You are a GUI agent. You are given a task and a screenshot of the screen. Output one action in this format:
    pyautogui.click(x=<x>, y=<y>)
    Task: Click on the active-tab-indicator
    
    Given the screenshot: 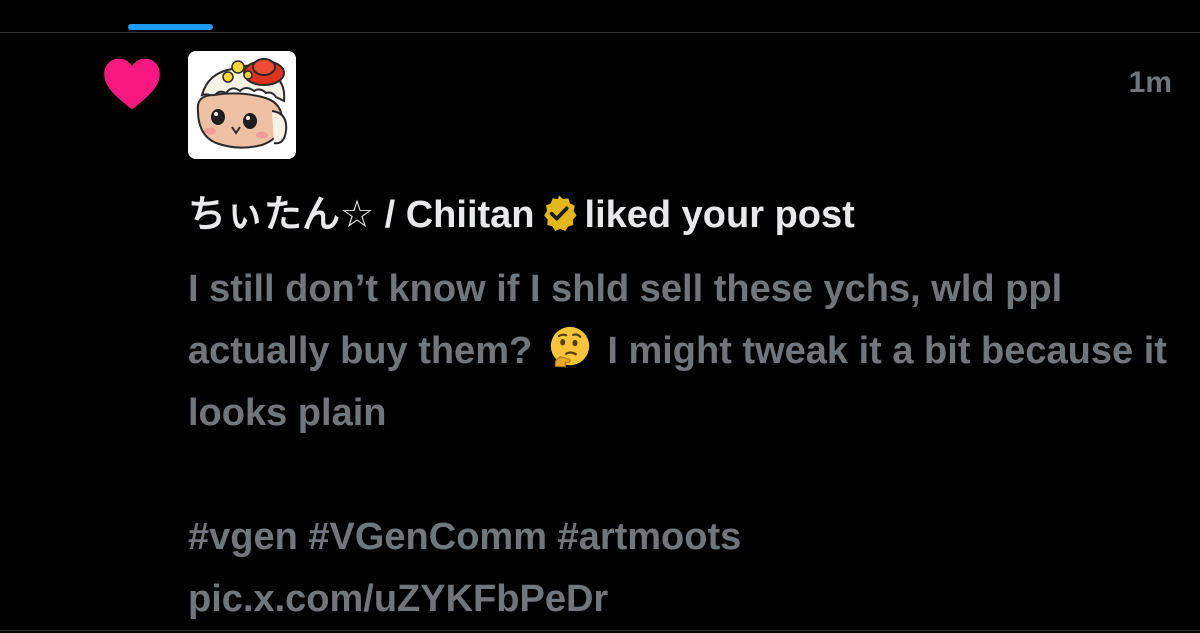 What is the action you would take?
    pyautogui.click(x=170, y=27)
    